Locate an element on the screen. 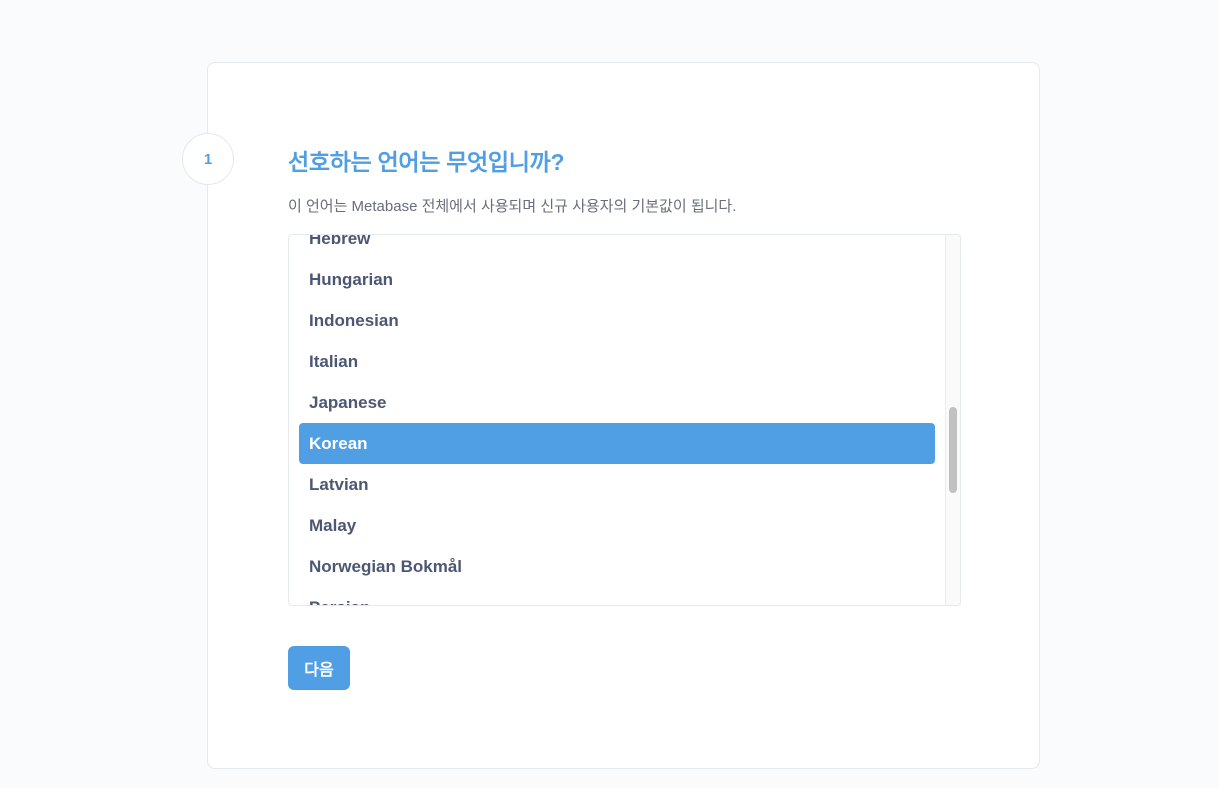  language-option-indonesian: Indonesian is located at coordinates (617, 320).